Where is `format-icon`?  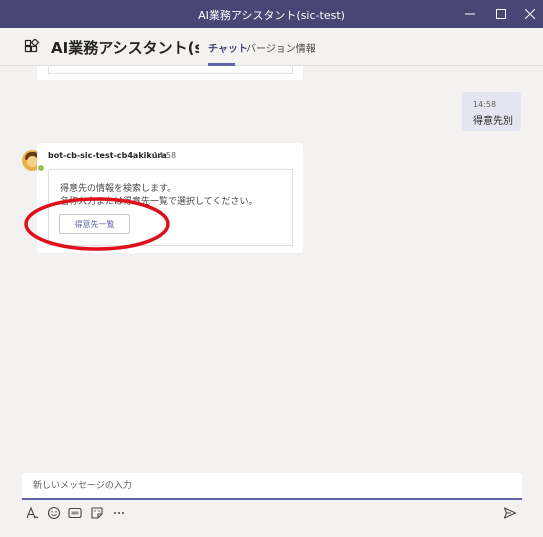
format-icon is located at coordinates (32, 513).